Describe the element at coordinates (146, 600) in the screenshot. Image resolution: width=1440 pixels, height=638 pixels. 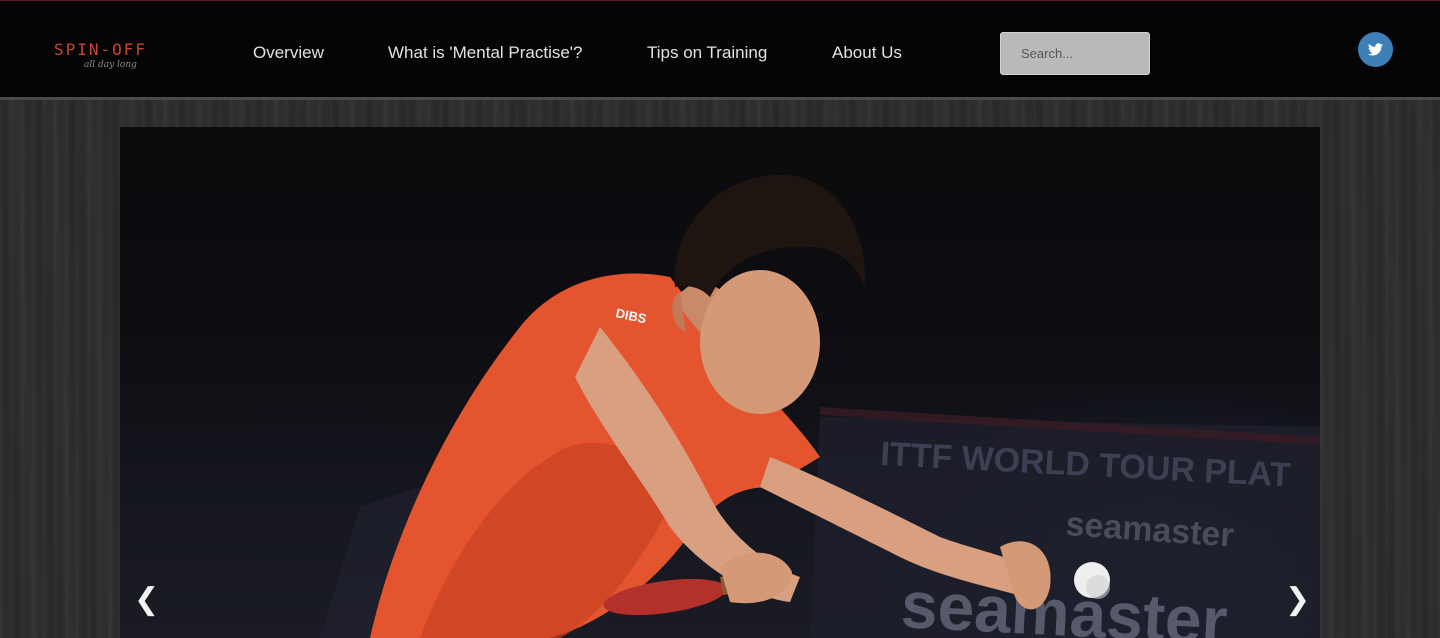
I see `slider-prev-button: ❮` at that location.